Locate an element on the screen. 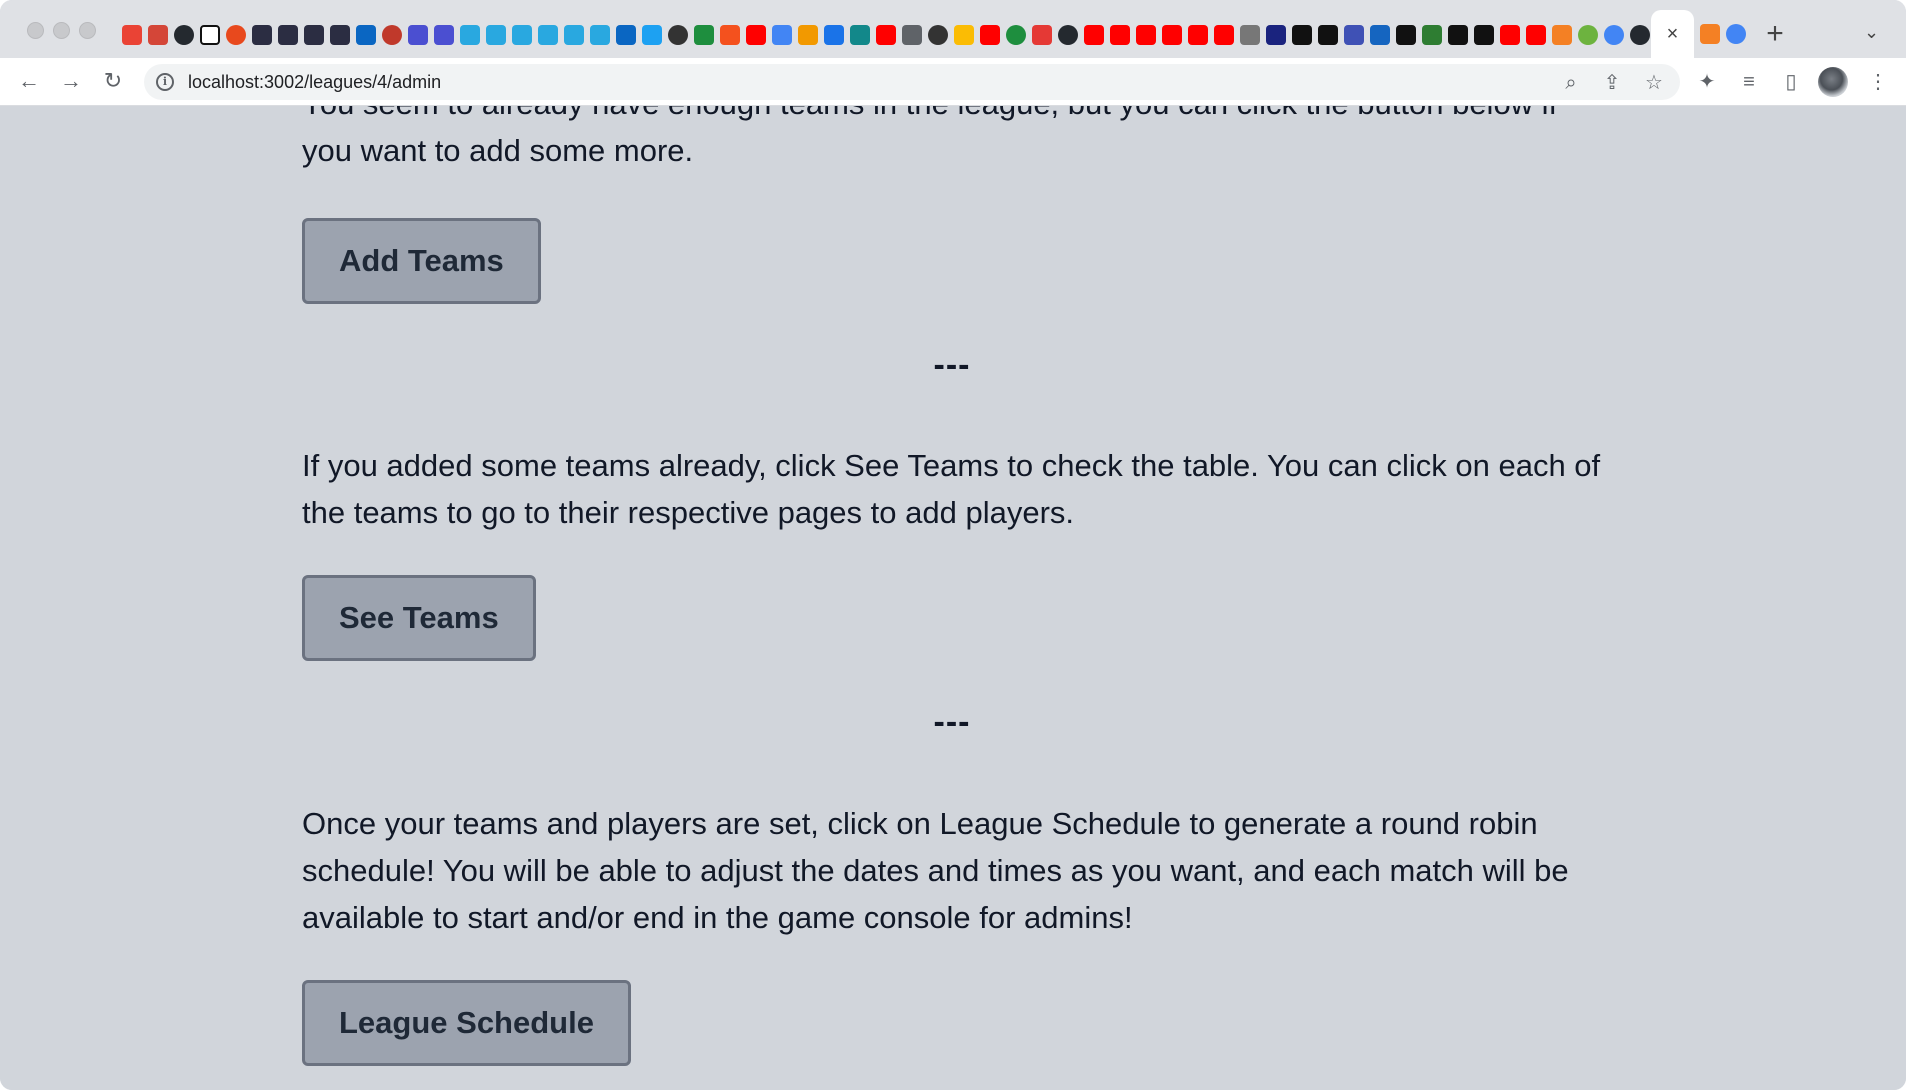 This screenshot has height=1090, width=1906. new-tab-icon: + is located at coordinates (1775, 34).